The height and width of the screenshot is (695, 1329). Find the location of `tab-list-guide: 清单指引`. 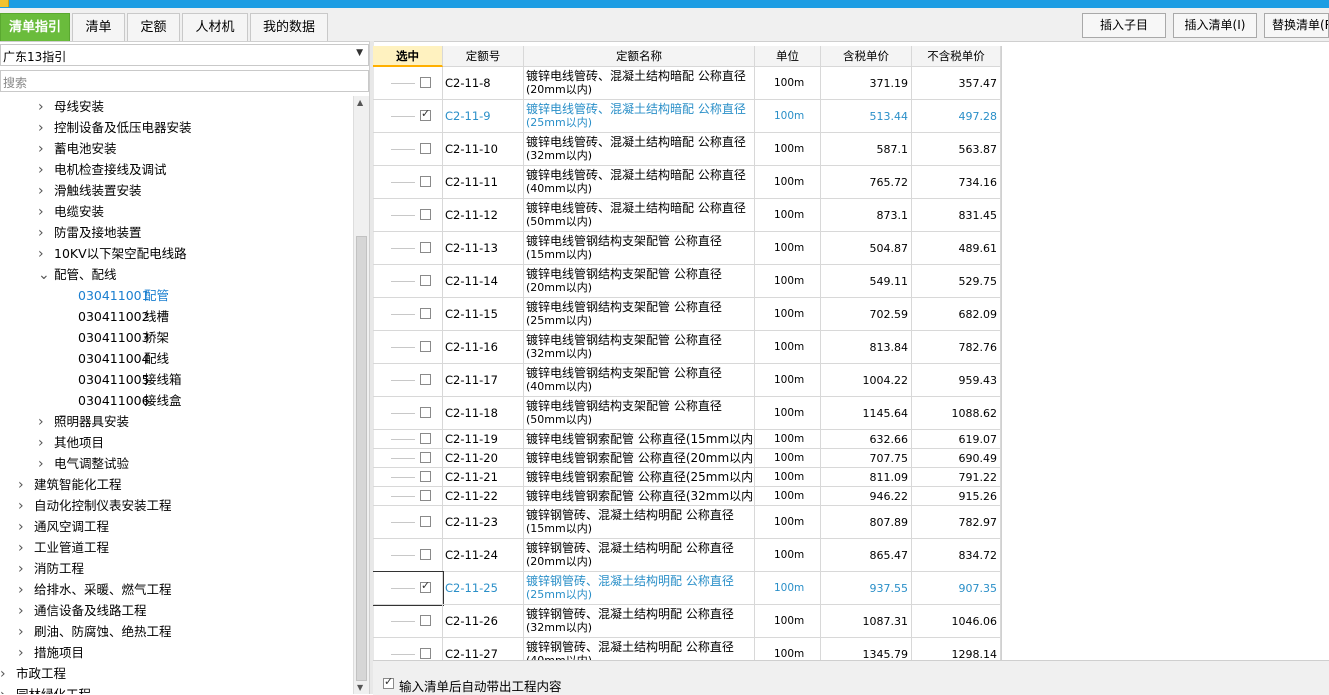

tab-list-guide: 清单指引 is located at coordinates (35, 27).